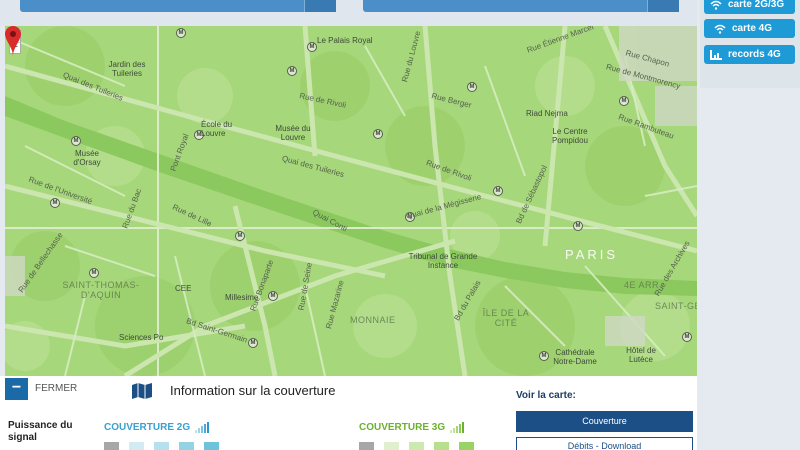 The width and height of the screenshot is (800, 450). Describe the element at coordinates (56, 388) in the screenshot. I see `close-label: FERMER` at that location.